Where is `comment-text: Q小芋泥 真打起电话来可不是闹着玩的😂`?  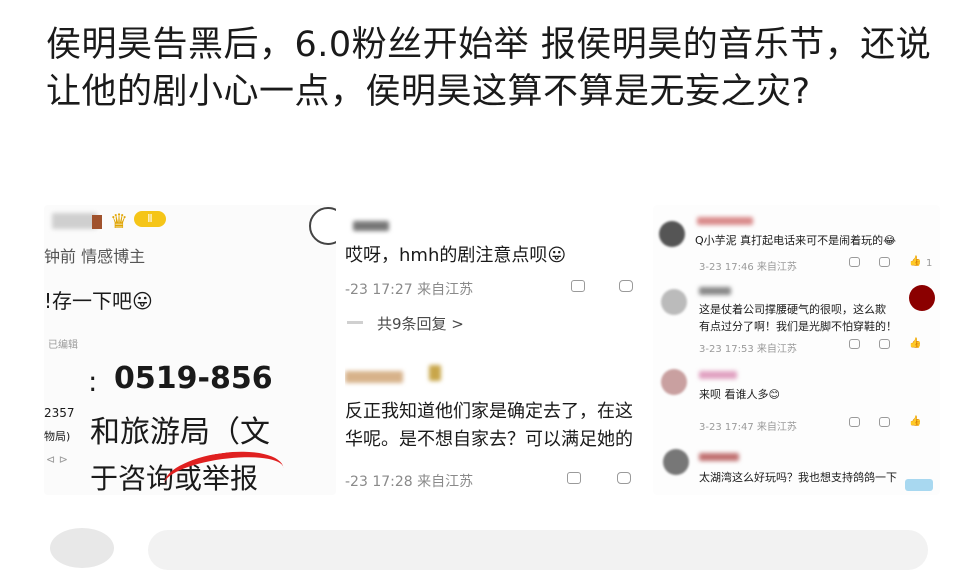
comment-text: Q小芋泥 真打起电话来可不是闹着玩的😂 is located at coordinates (796, 240).